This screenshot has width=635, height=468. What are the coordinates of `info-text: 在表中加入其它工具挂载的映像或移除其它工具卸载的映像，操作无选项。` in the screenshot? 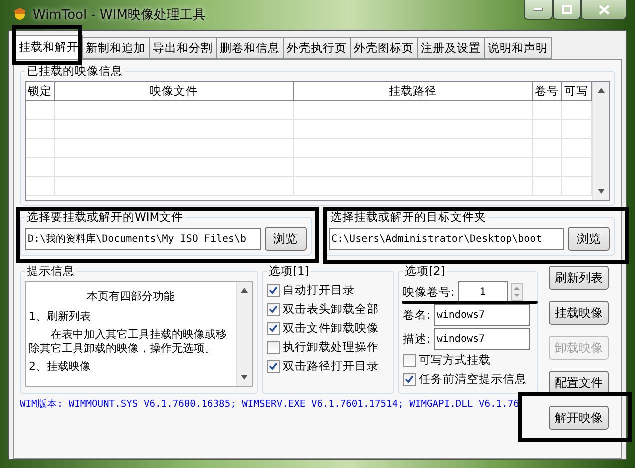 It's located at (128, 342).